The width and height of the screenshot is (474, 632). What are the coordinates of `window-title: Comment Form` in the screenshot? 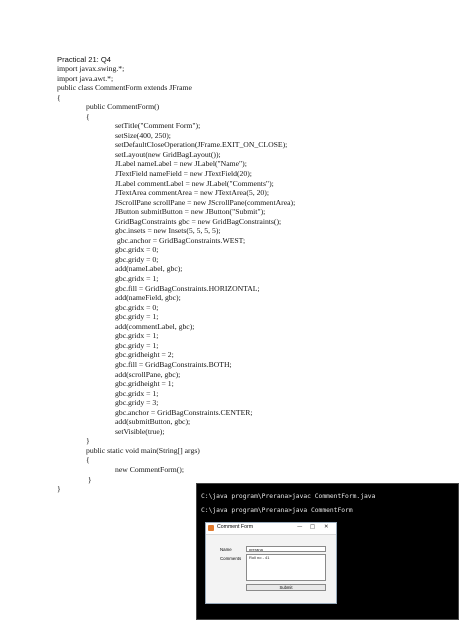 It's located at (235, 527).